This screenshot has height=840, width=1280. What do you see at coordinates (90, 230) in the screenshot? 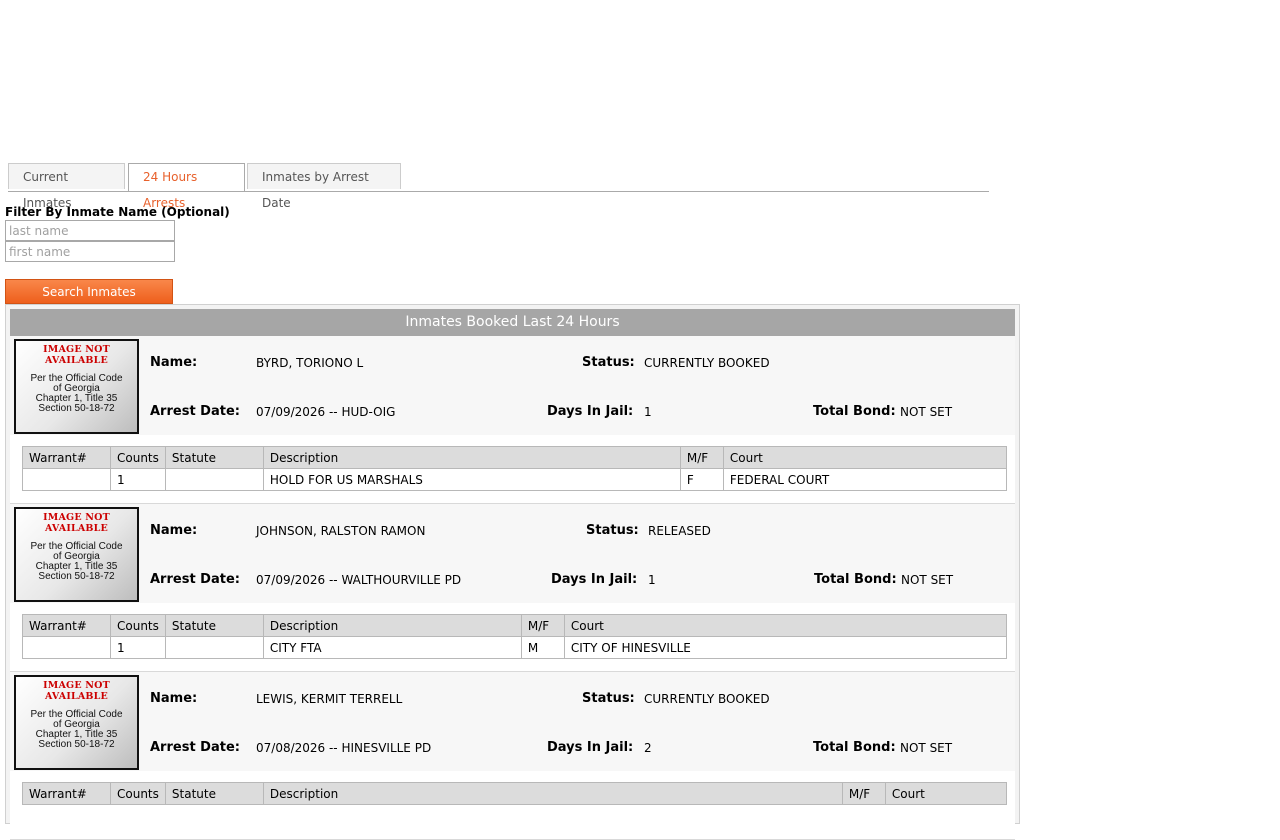
I see `last-name-input` at bounding box center [90, 230].